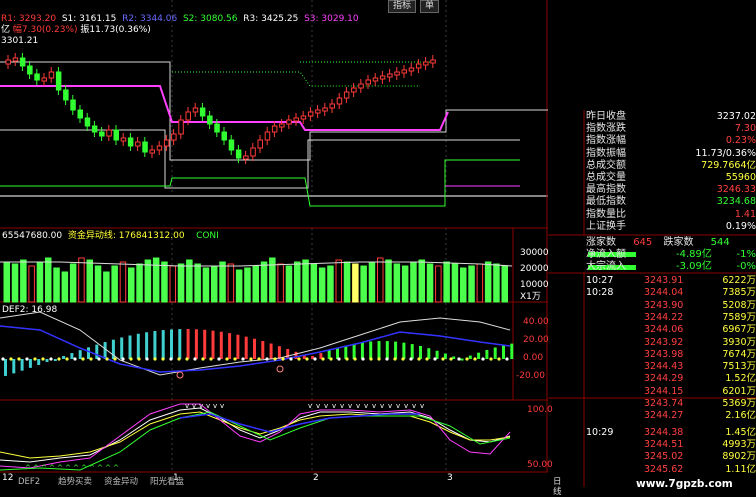 The image size is (756, 497). What do you see at coordinates (121, 482) in the screenshot?
I see `bottom-tab-fundflow: 资金异动` at bounding box center [121, 482].